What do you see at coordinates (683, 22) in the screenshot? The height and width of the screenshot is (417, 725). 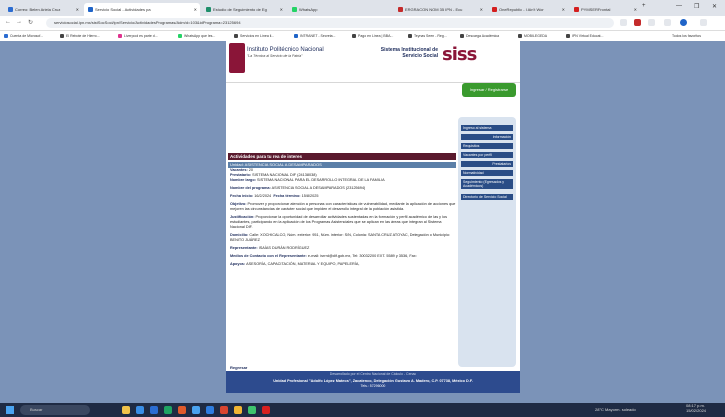 I see `profile-avatar` at bounding box center [683, 22].